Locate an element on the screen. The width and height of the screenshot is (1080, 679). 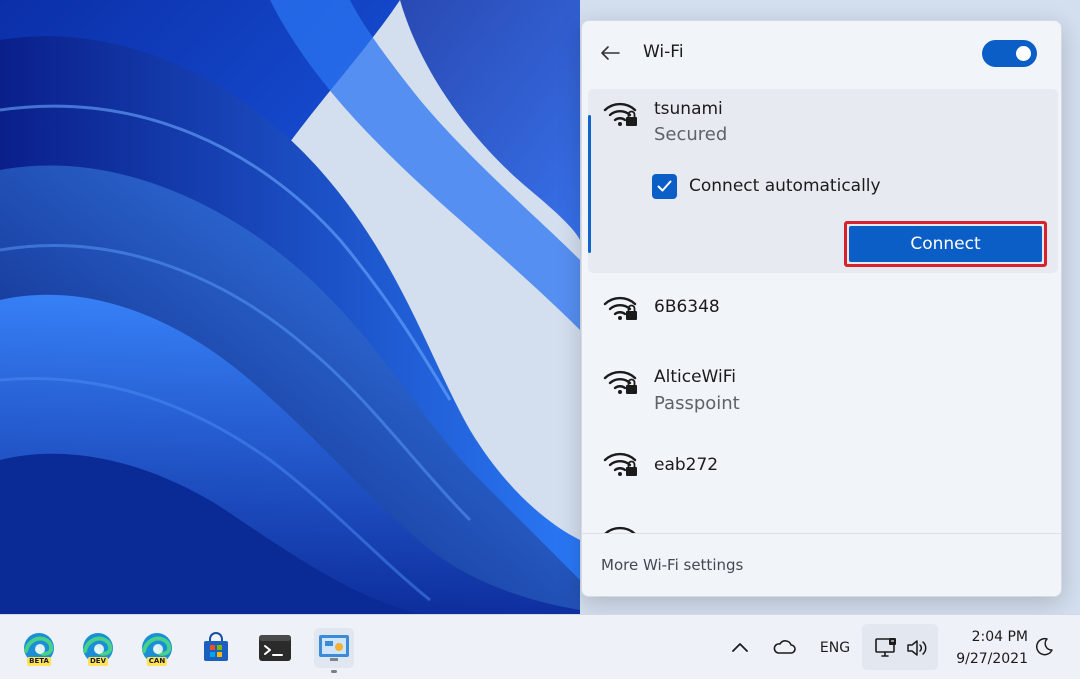
network-item-alticewifi: AlticeWiFi Passpoint is located at coordinates (823, 387).